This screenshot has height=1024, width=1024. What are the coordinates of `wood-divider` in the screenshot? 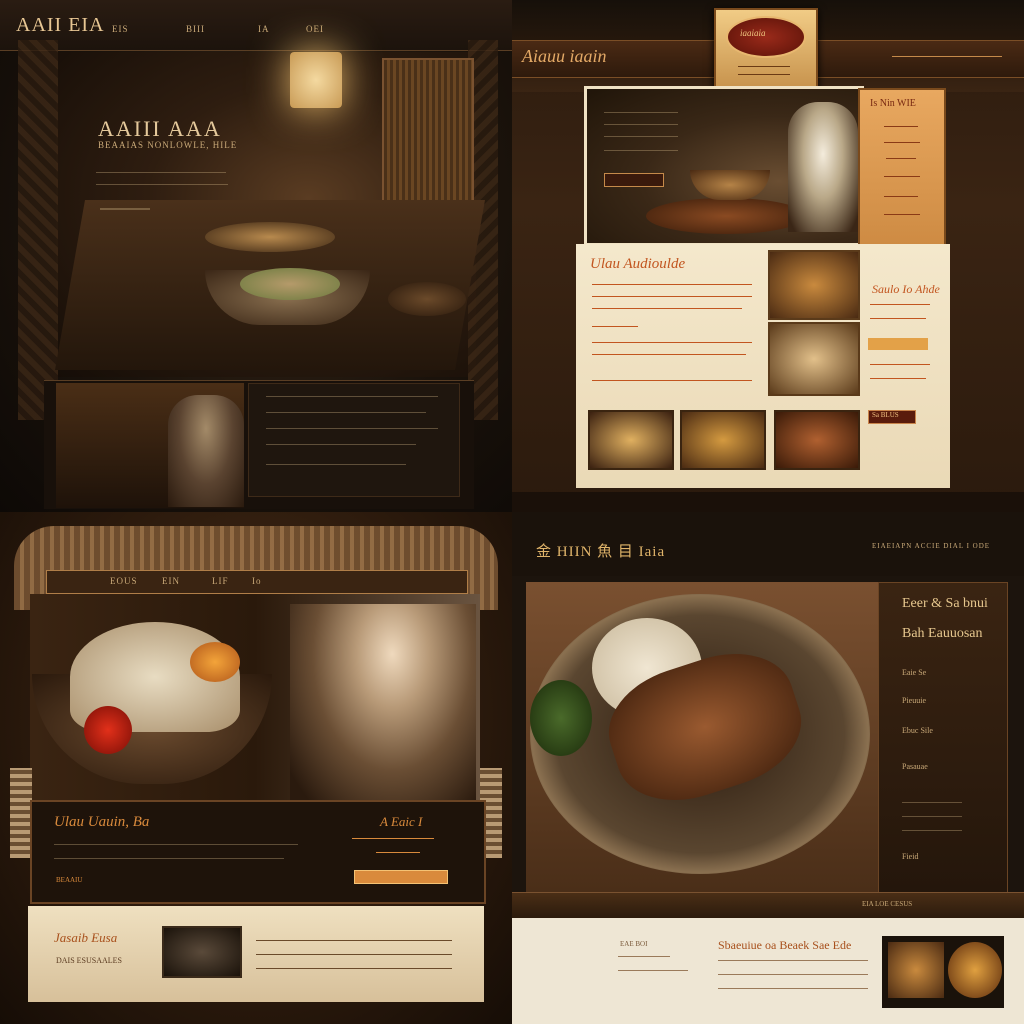 It's located at (768, 905).